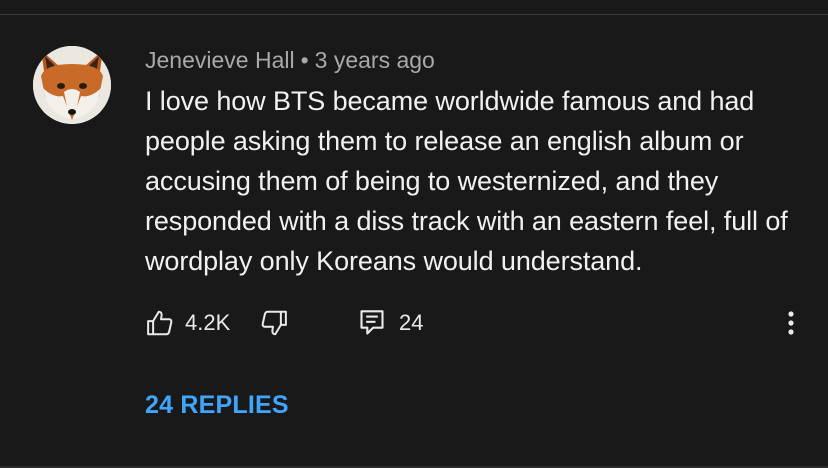  What do you see at coordinates (475, 323) in the screenshot?
I see `comment-actions: 4.2K 24` at bounding box center [475, 323].